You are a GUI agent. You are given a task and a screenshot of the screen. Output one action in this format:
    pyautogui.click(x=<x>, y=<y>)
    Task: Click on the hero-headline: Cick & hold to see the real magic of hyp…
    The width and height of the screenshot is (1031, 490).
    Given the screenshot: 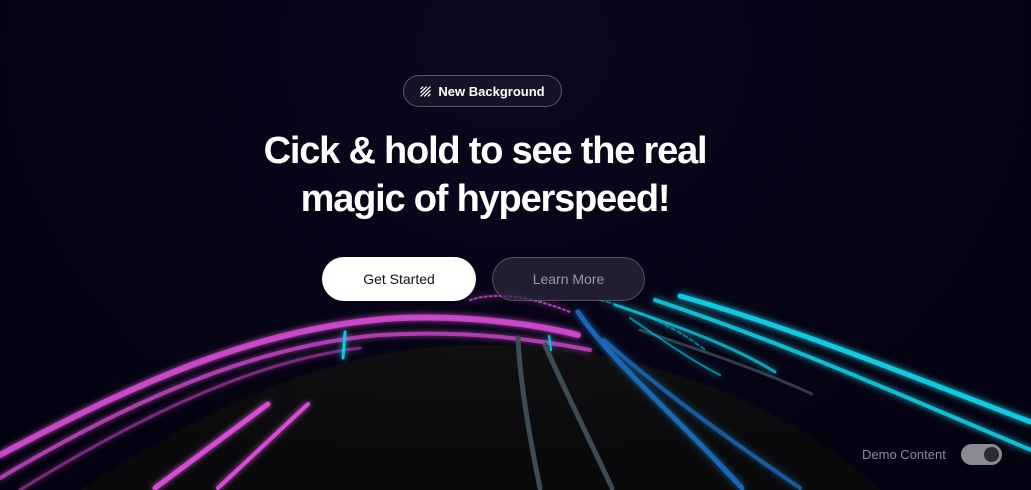 What is the action you would take?
    pyautogui.click(x=485, y=175)
    